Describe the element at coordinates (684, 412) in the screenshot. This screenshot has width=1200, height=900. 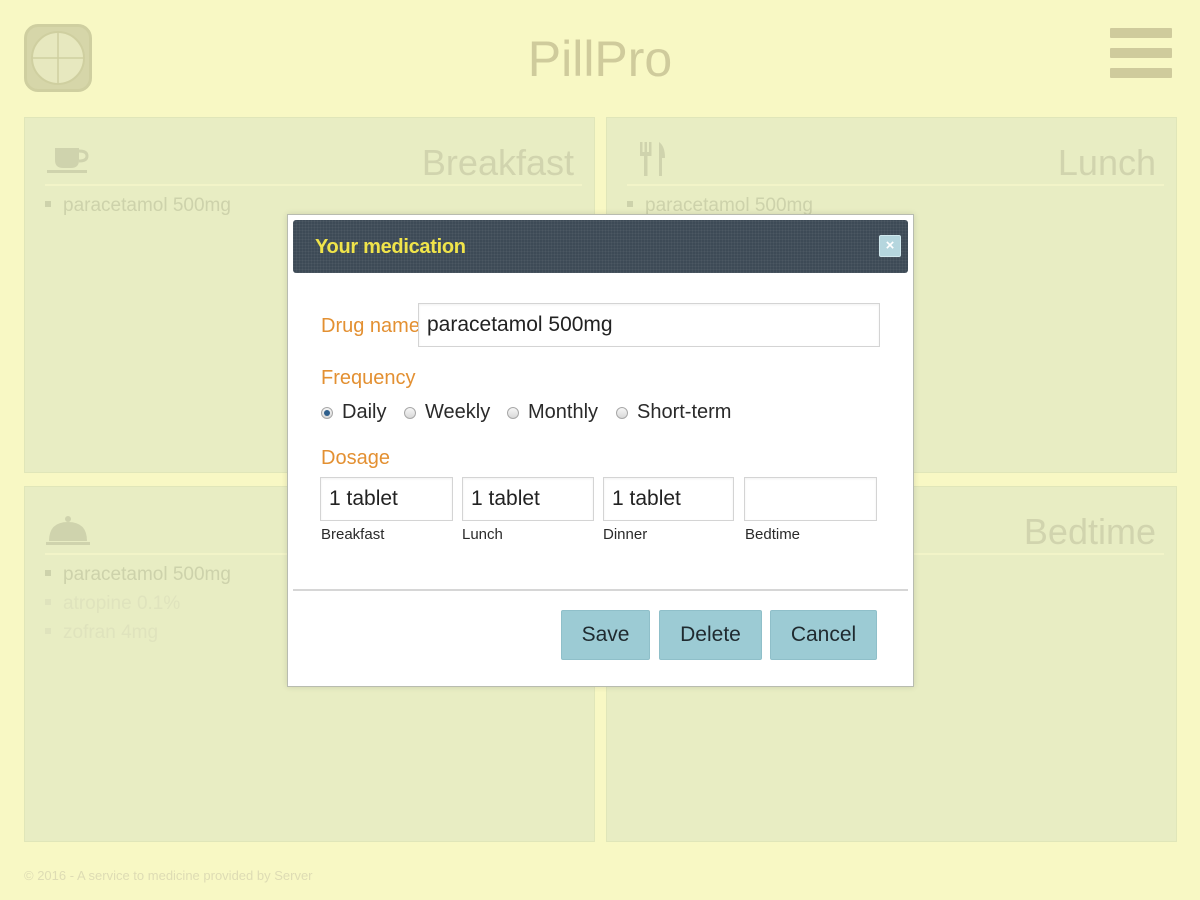
I see `radio-label: Short-term` at that location.